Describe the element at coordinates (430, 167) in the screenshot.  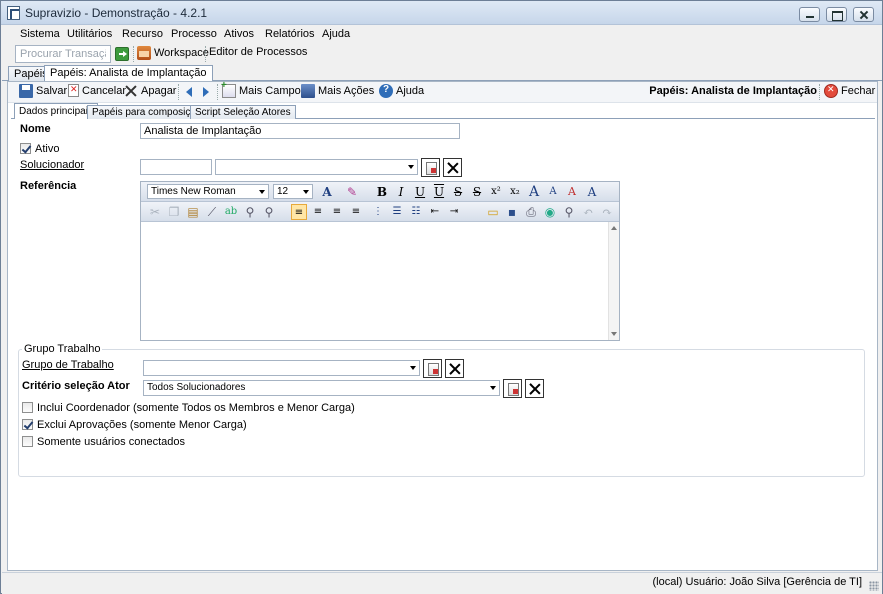
I see `solucionador-lookup-button` at that location.